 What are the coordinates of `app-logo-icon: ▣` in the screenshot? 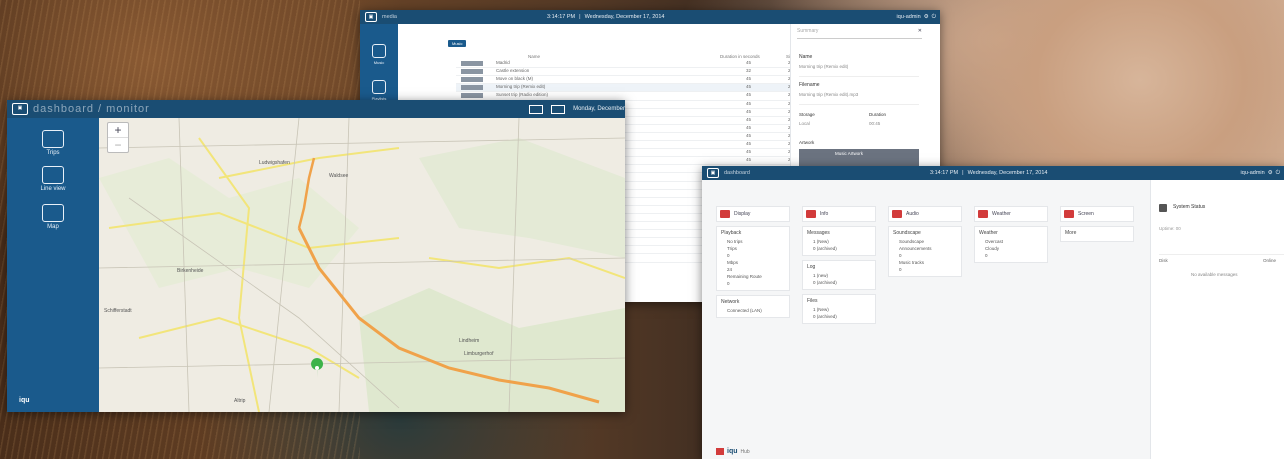 It's located at (20, 109).